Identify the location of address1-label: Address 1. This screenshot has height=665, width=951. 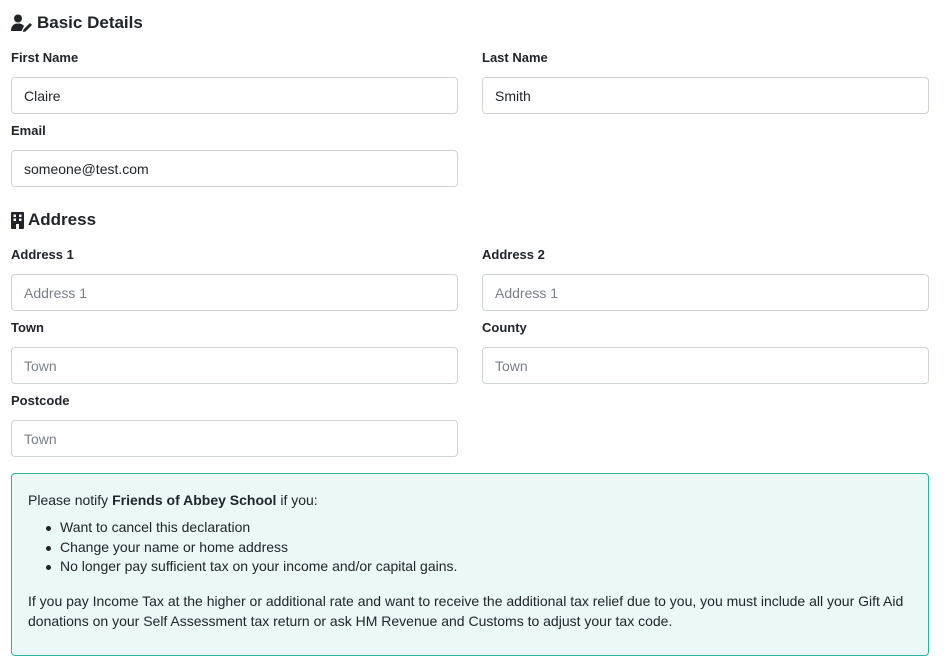
(42, 254).